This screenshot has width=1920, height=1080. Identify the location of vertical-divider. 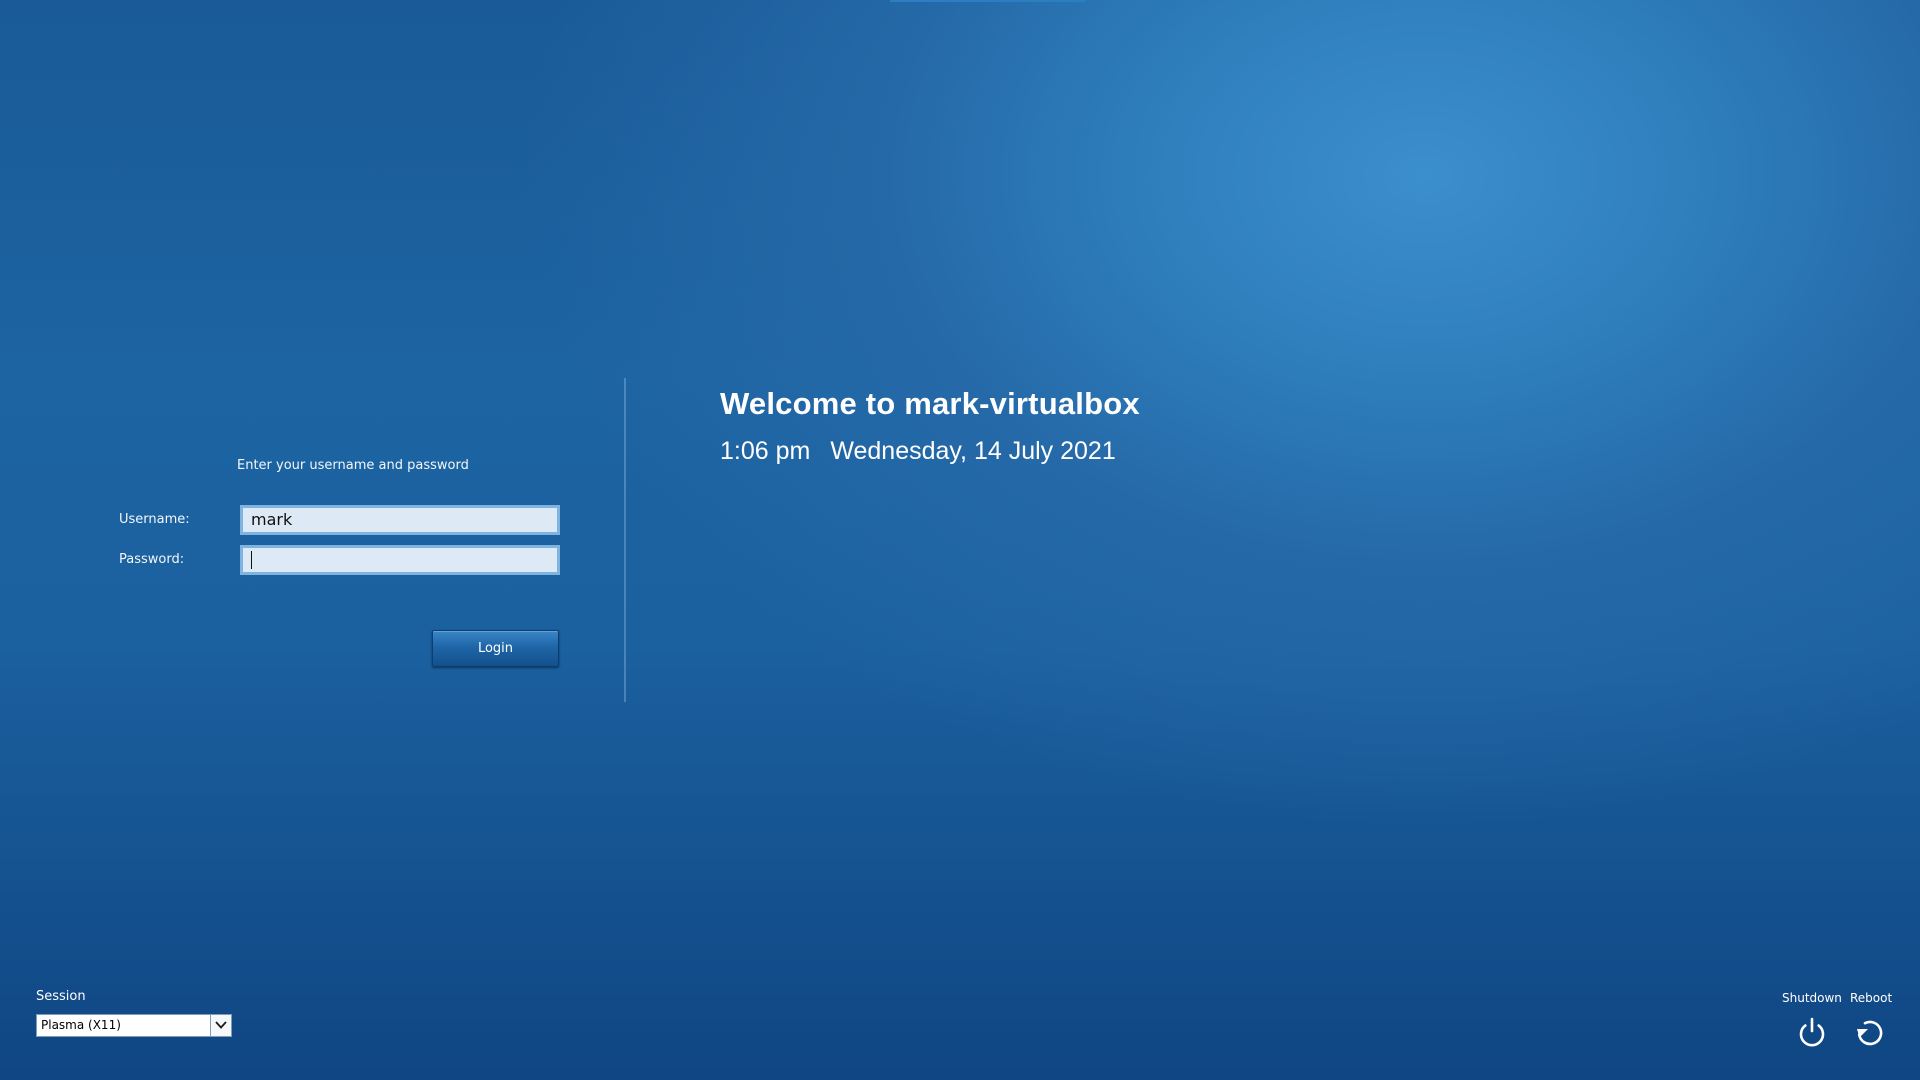
(625, 540).